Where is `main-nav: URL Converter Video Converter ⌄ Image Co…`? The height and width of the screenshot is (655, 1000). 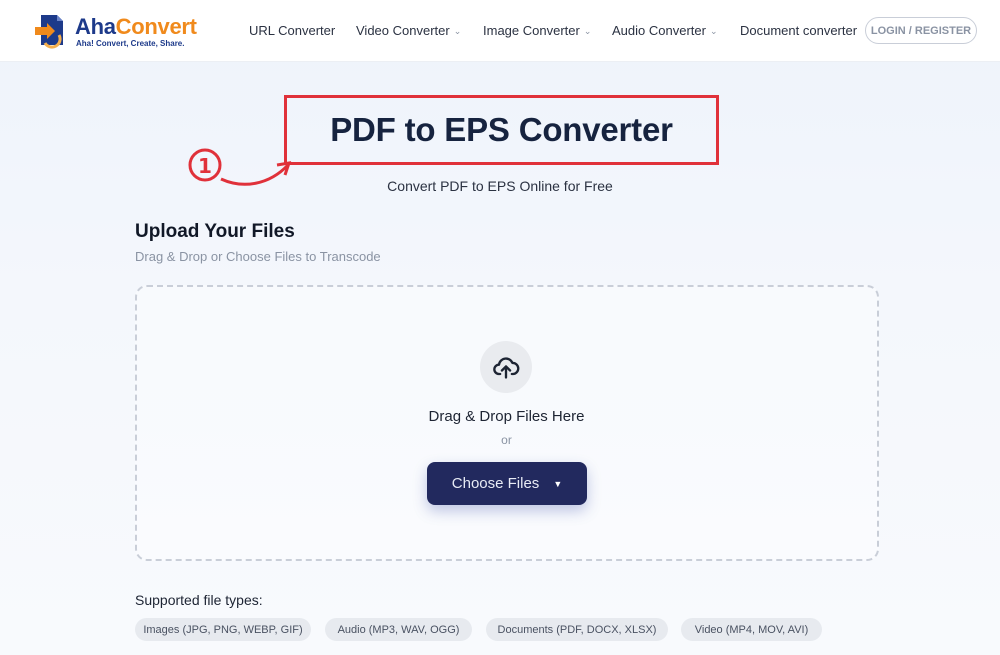 main-nav: URL Converter Video Converter ⌄ Image Co… is located at coordinates (500, 31).